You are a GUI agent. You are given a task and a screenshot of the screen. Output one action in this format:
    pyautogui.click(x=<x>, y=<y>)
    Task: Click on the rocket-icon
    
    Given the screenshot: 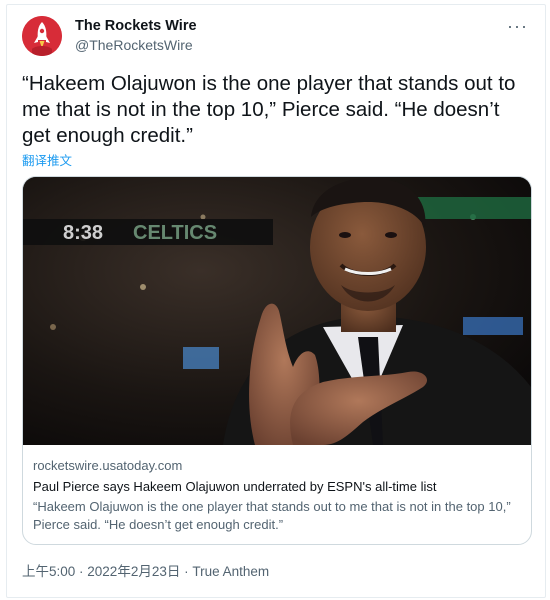 What is the action you would take?
    pyautogui.click(x=42, y=36)
    